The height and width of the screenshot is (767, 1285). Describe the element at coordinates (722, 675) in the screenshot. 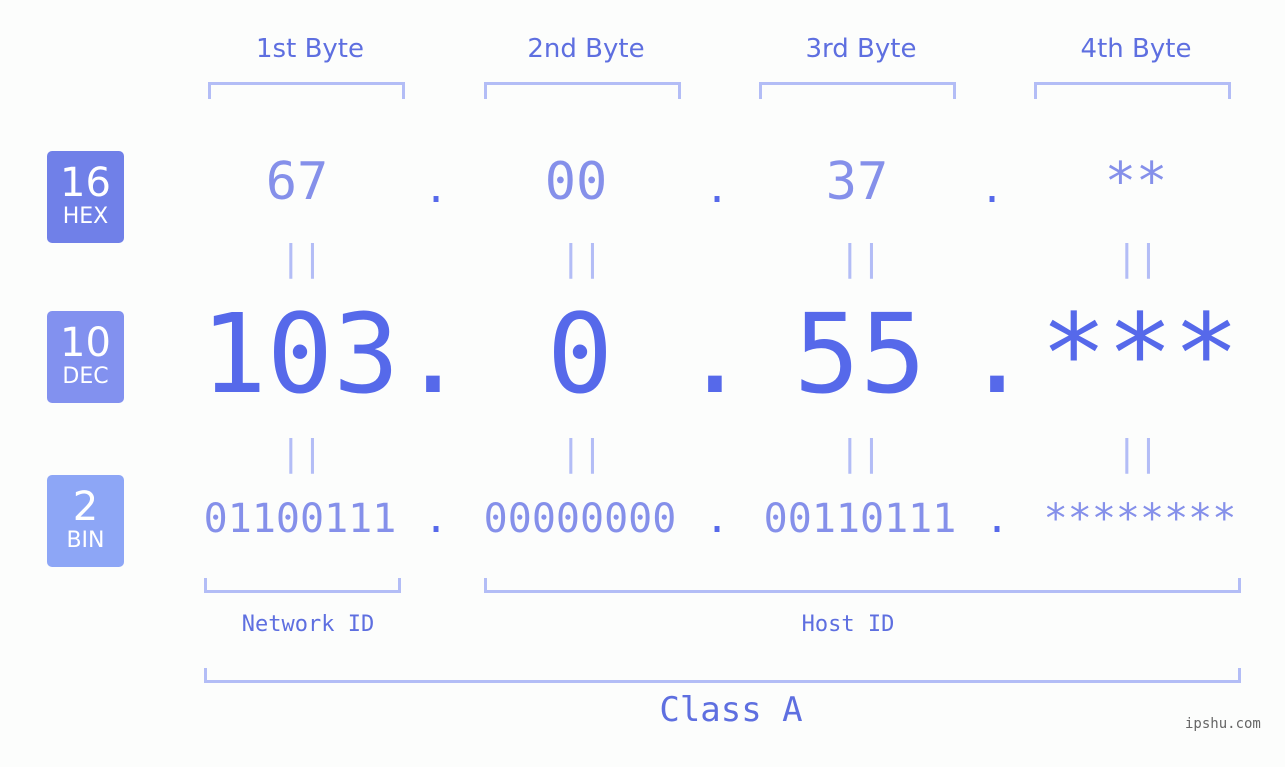

I see `class-bracket` at that location.